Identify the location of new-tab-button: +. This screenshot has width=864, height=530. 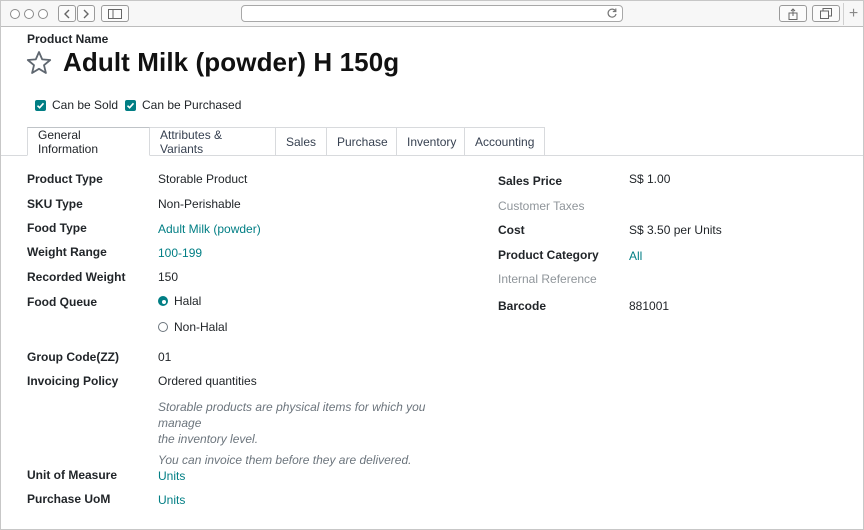
(853, 14).